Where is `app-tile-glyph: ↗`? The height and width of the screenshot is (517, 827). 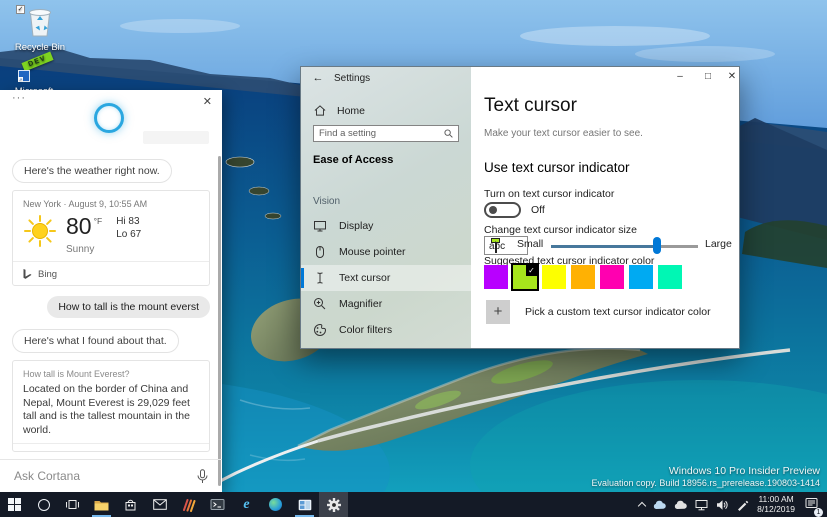
app-tile-glyph: ↗ is located at coordinates (24, 76).